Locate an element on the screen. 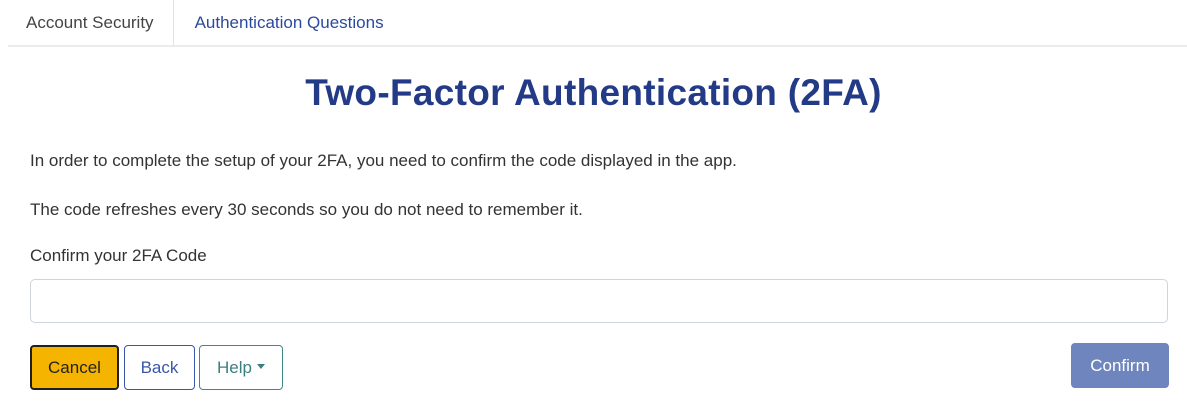  tab-account-security-label: Account Security is located at coordinates (90, 22).